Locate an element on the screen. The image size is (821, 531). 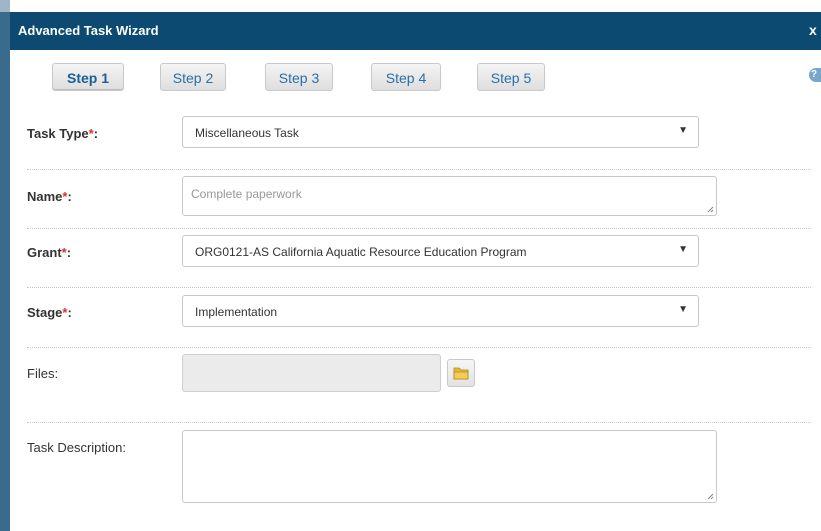
task-type-label: Task Type*: is located at coordinates (62, 133).